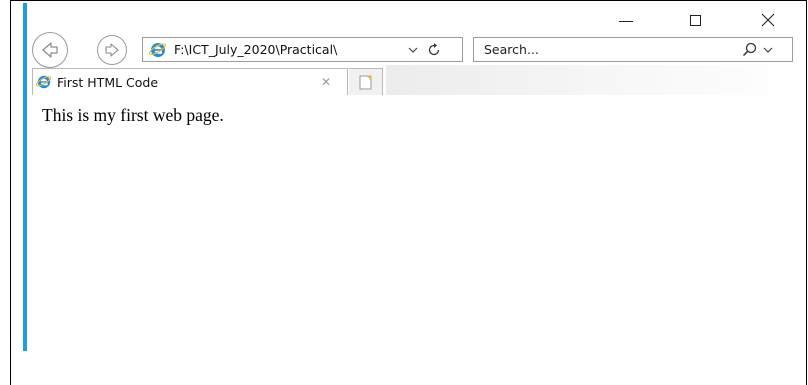 The height and width of the screenshot is (385, 808). What do you see at coordinates (190, 81) in the screenshot?
I see `tab-first-html-code: First HTML Code ✕` at bounding box center [190, 81].